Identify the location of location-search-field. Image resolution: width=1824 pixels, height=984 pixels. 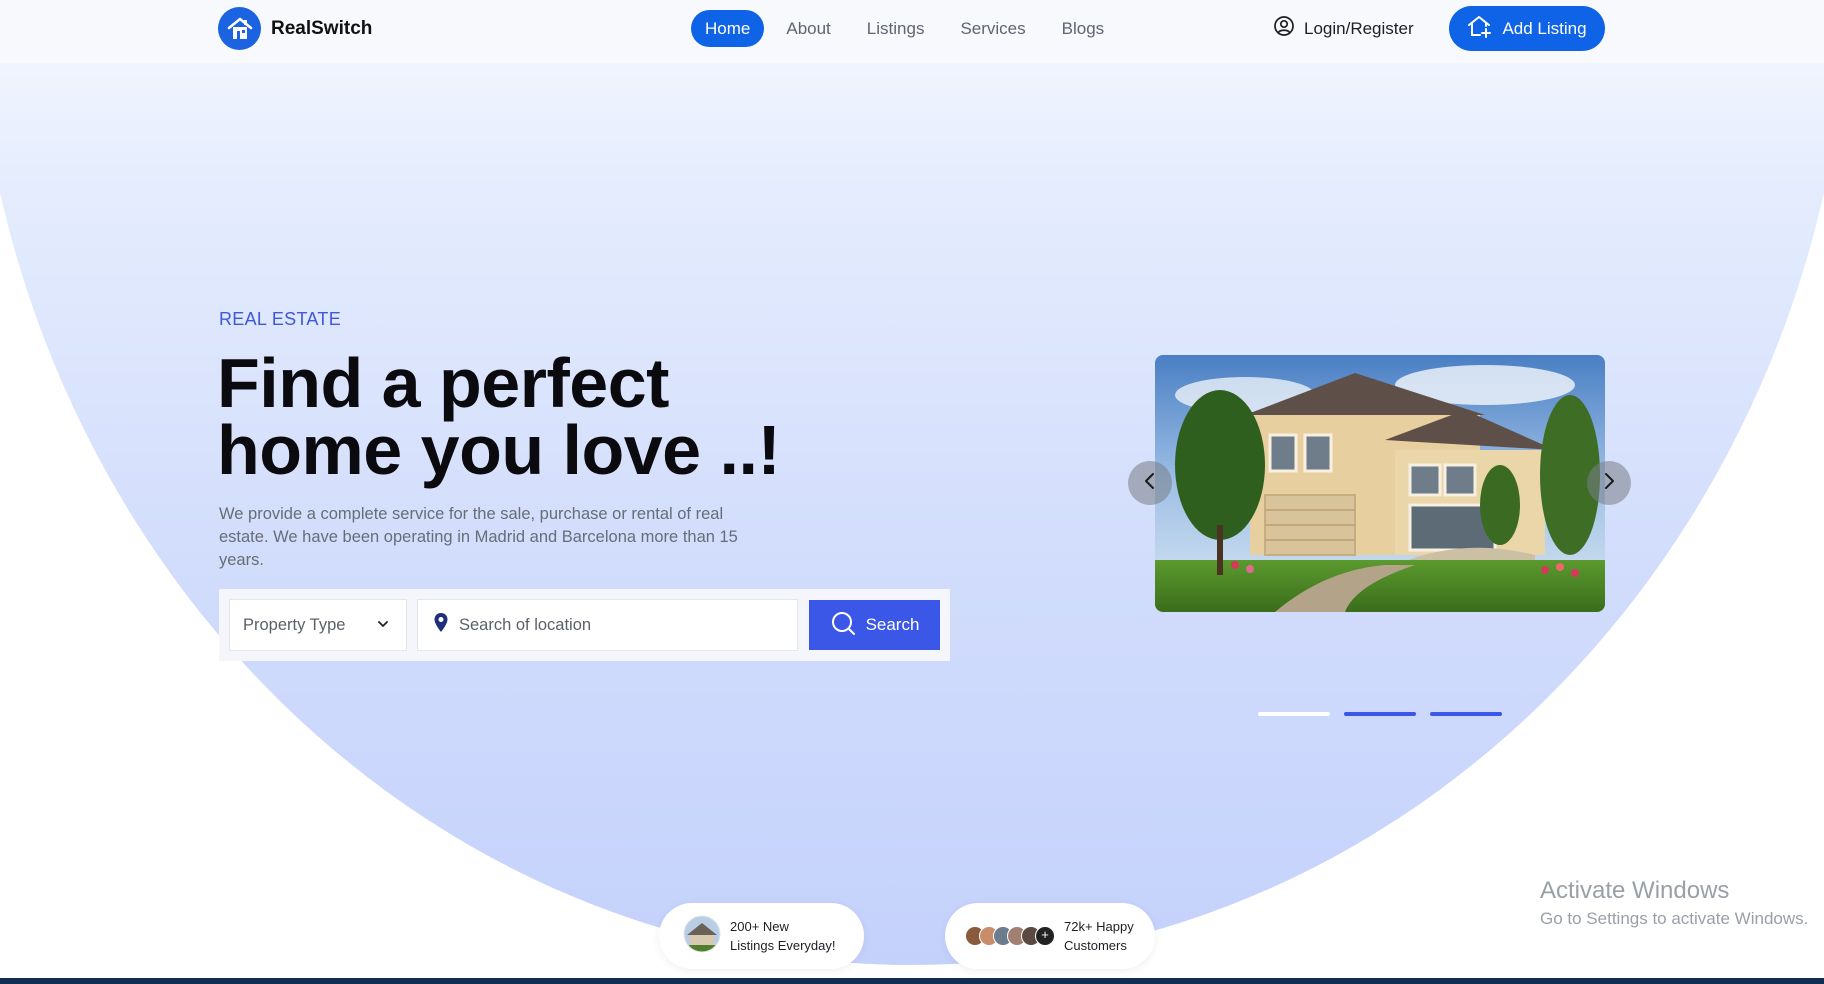
(607, 625).